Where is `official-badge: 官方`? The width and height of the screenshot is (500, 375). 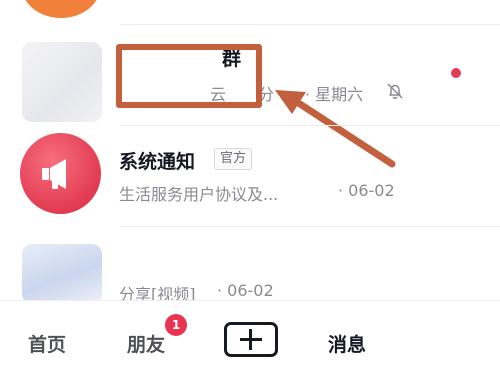
official-badge: 官方 is located at coordinates (233, 159).